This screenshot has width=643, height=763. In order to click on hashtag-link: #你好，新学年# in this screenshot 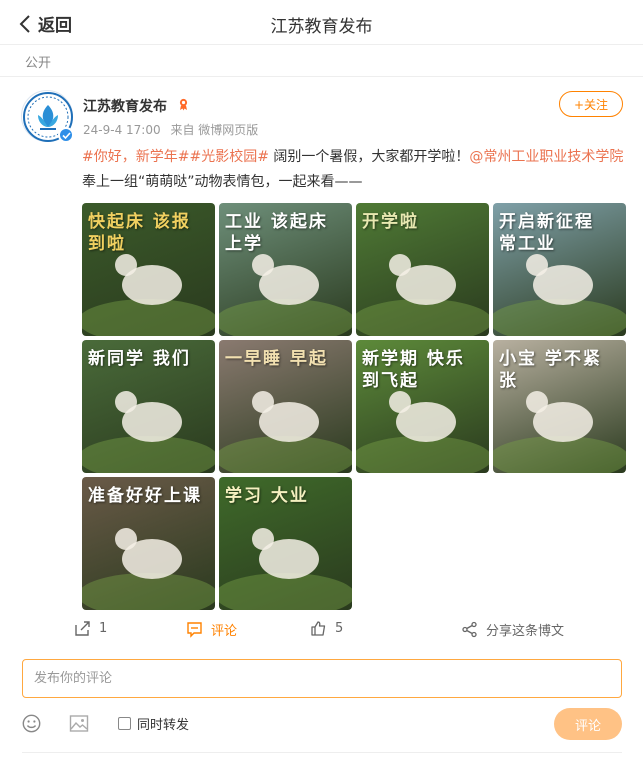, I will do `click(135, 157)`.